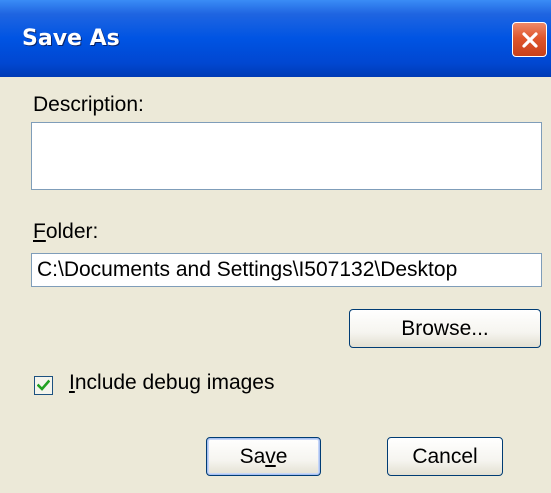 This screenshot has width=551, height=493. I want to click on include-debug-images-label: Include debug images, so click(172, 383).